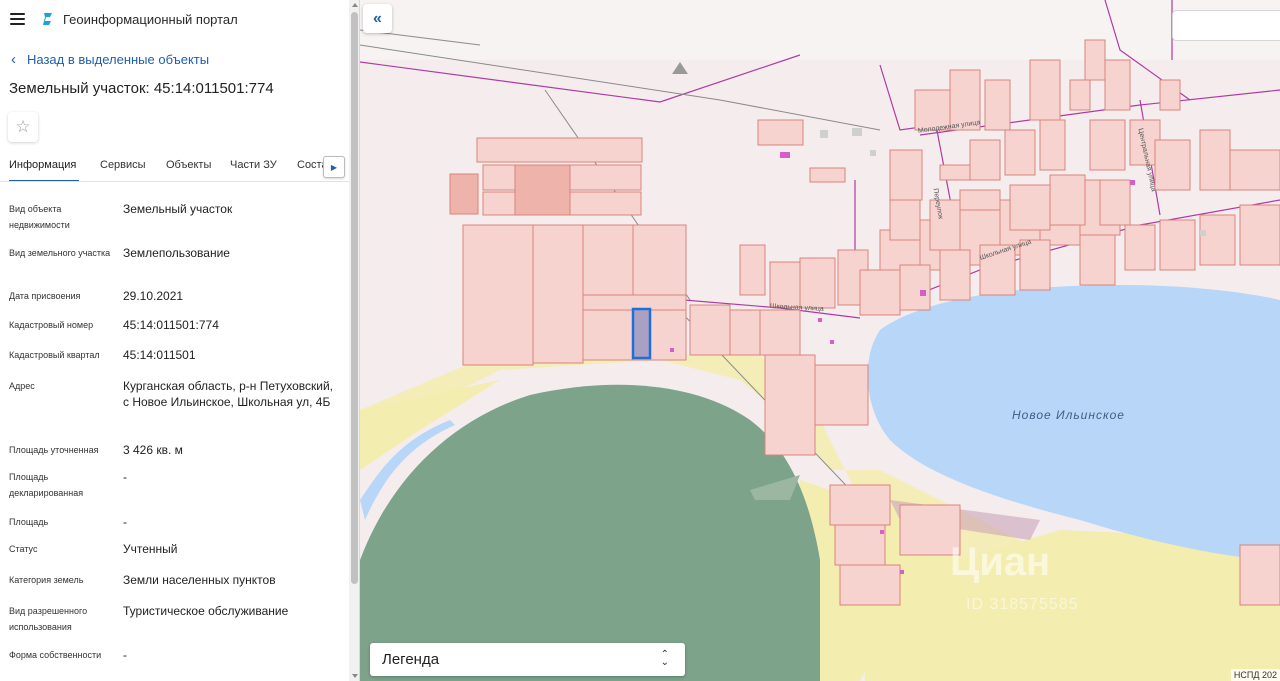 This screenshot has height=681, width=1280. Describe the element at coordinates (153, 296) in the screenshot. I see `property-value: 29.10.2021` at that location.